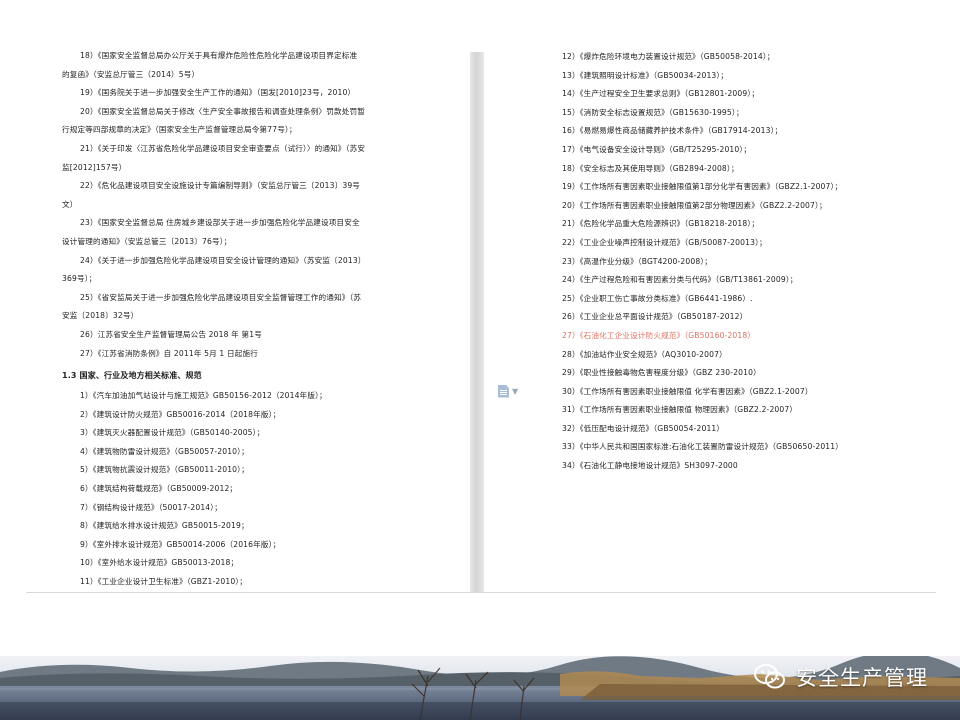  I want to click on watermark: 安全生产管理, so click(841, 677).